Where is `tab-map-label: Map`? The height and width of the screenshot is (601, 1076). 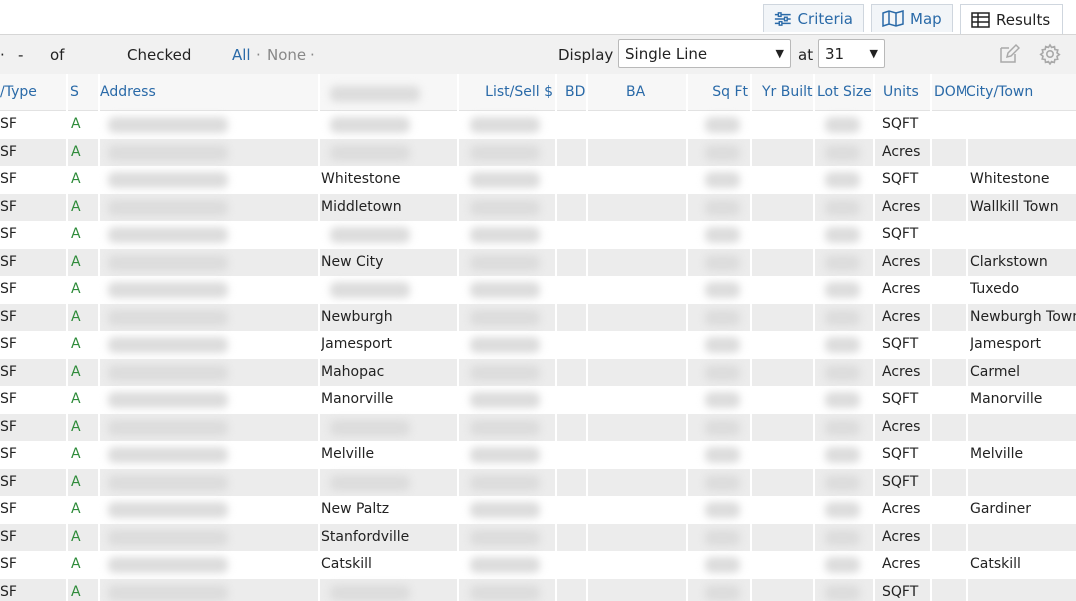
tab-map-label: Map is located at coordinates (926, 18).